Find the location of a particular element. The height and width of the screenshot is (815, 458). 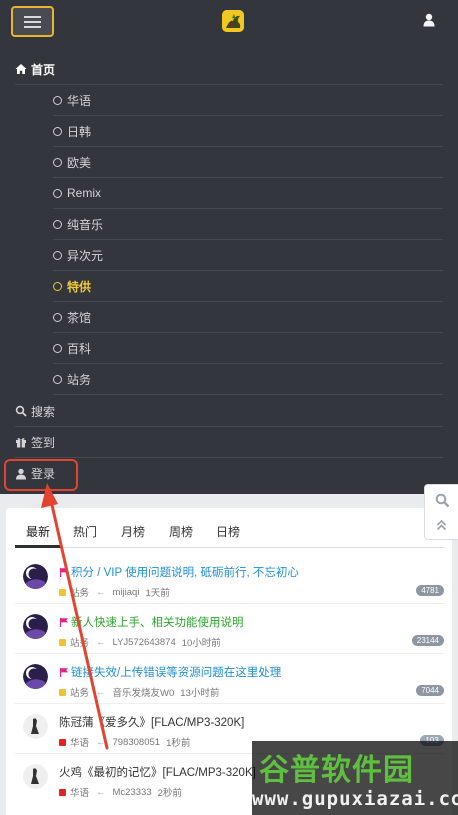

user-icon is located at coordinates (429, 20).